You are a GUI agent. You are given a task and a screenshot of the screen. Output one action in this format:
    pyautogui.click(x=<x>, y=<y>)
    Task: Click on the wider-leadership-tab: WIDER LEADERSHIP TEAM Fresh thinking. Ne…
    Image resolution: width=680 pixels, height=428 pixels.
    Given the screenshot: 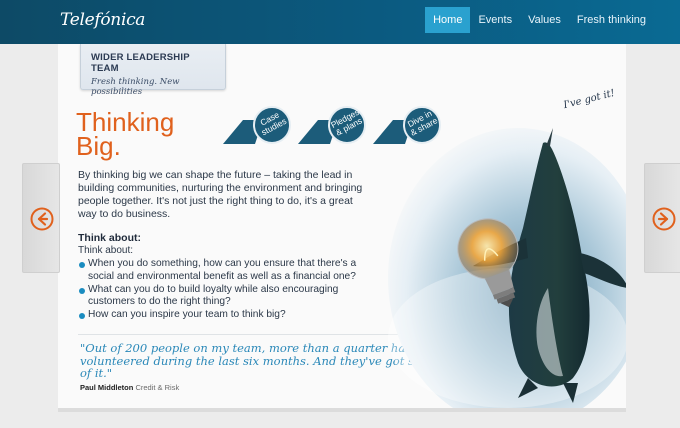 What is the action you would take?
    pyautogui.click(x=153, y=70)
    